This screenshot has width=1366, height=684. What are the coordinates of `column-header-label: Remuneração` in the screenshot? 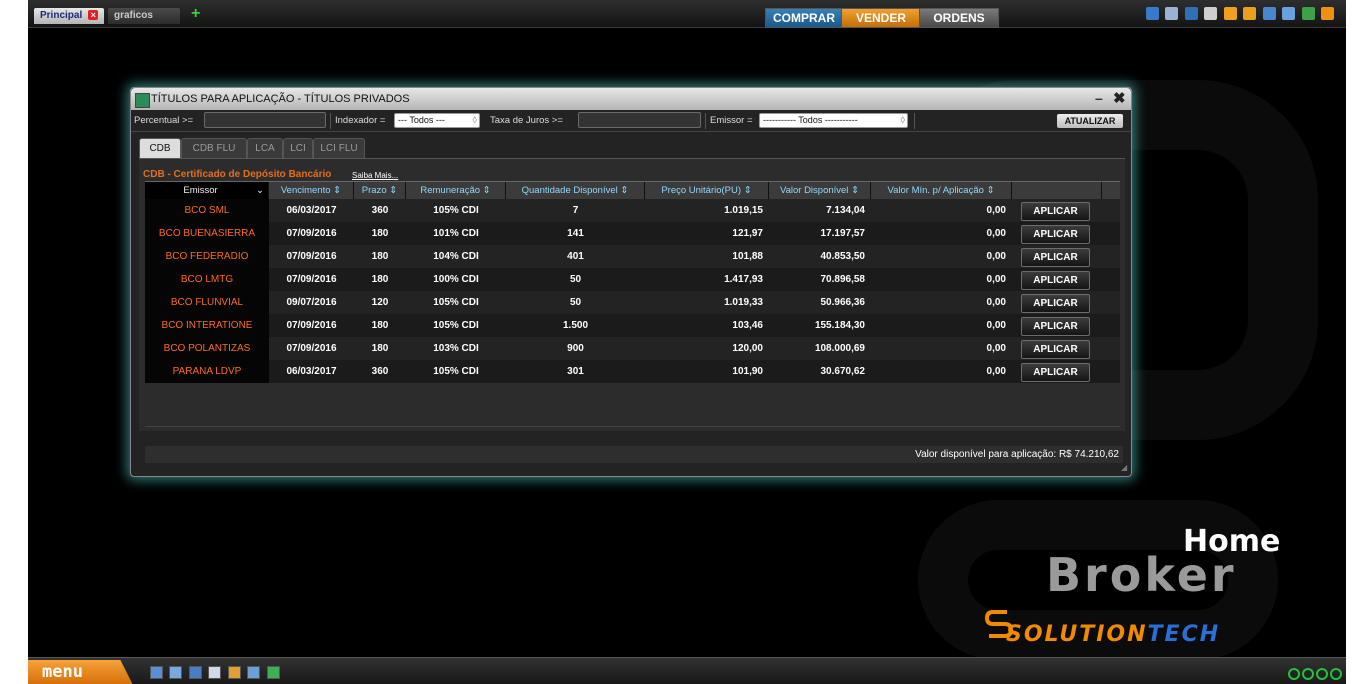 It's located at (450, 190).